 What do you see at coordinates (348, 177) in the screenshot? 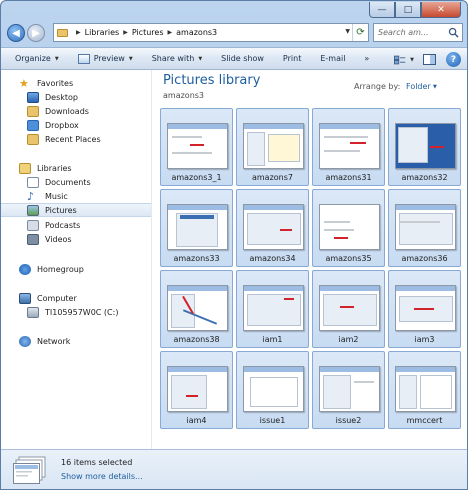
I see `file-name: amazons31` at bounding box center [348, 177].